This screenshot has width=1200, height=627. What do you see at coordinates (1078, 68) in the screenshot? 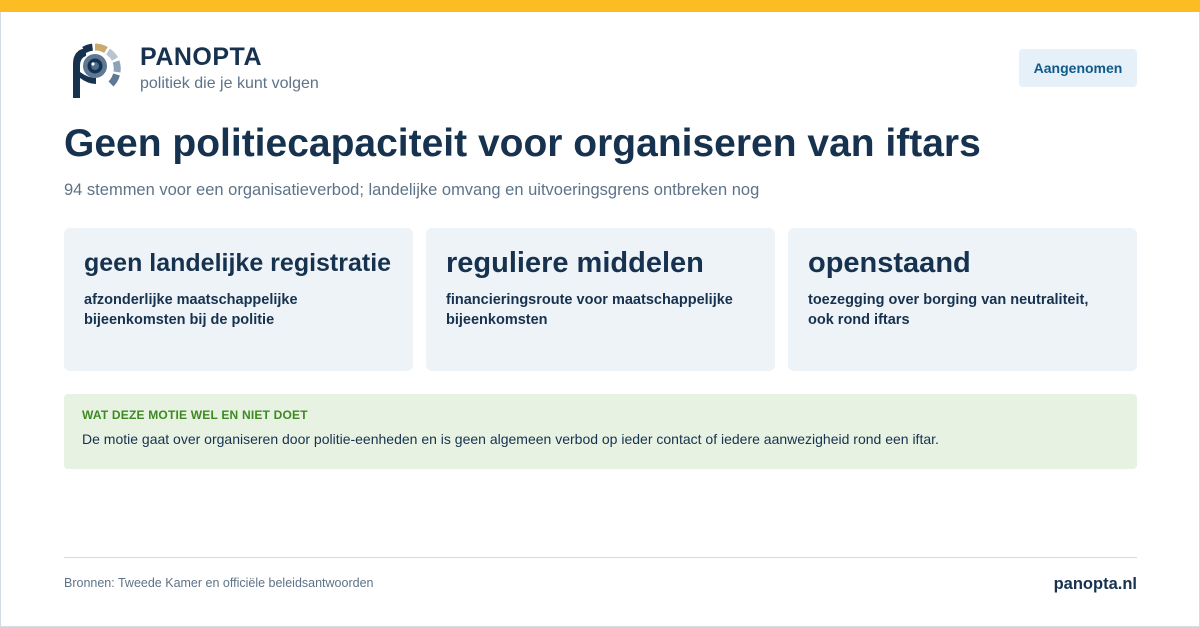
I see `status-badge: Aangenomen` at bounding box center [1078, 68].